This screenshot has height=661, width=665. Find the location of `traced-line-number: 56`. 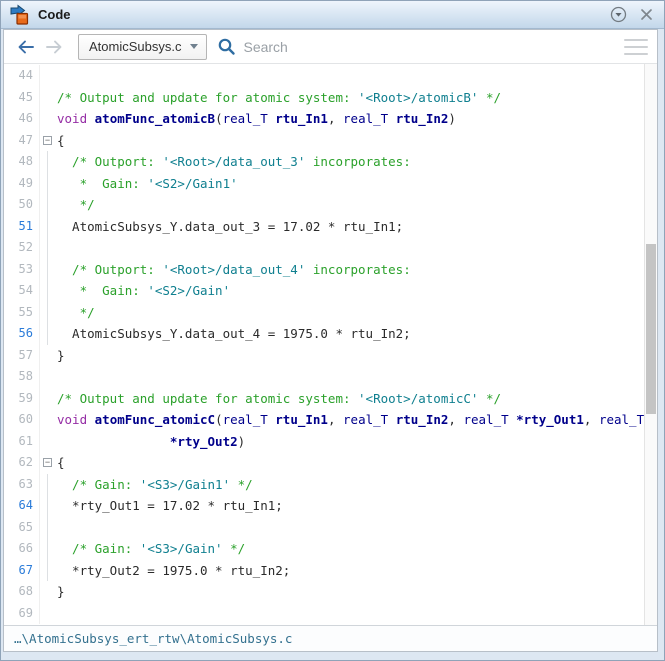

traced-line-number: 56 is located at coordinates (22, 334).